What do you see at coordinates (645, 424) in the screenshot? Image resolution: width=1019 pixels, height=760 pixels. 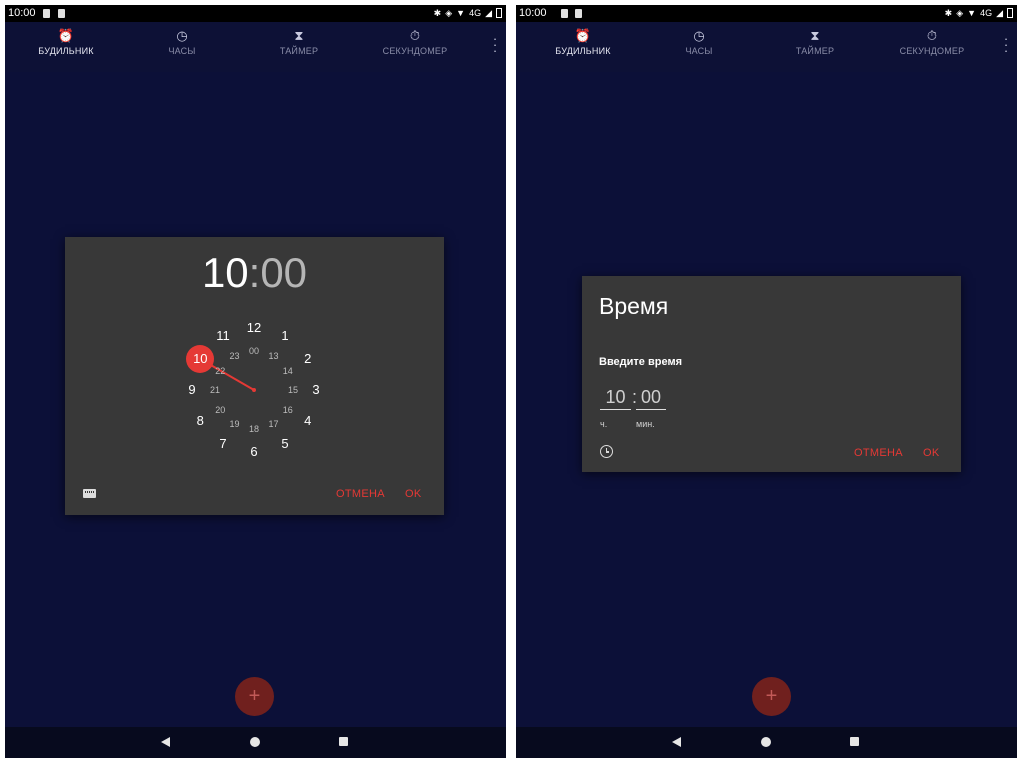 I see `minutes-label: мин.` at bounding box center [645, 424].